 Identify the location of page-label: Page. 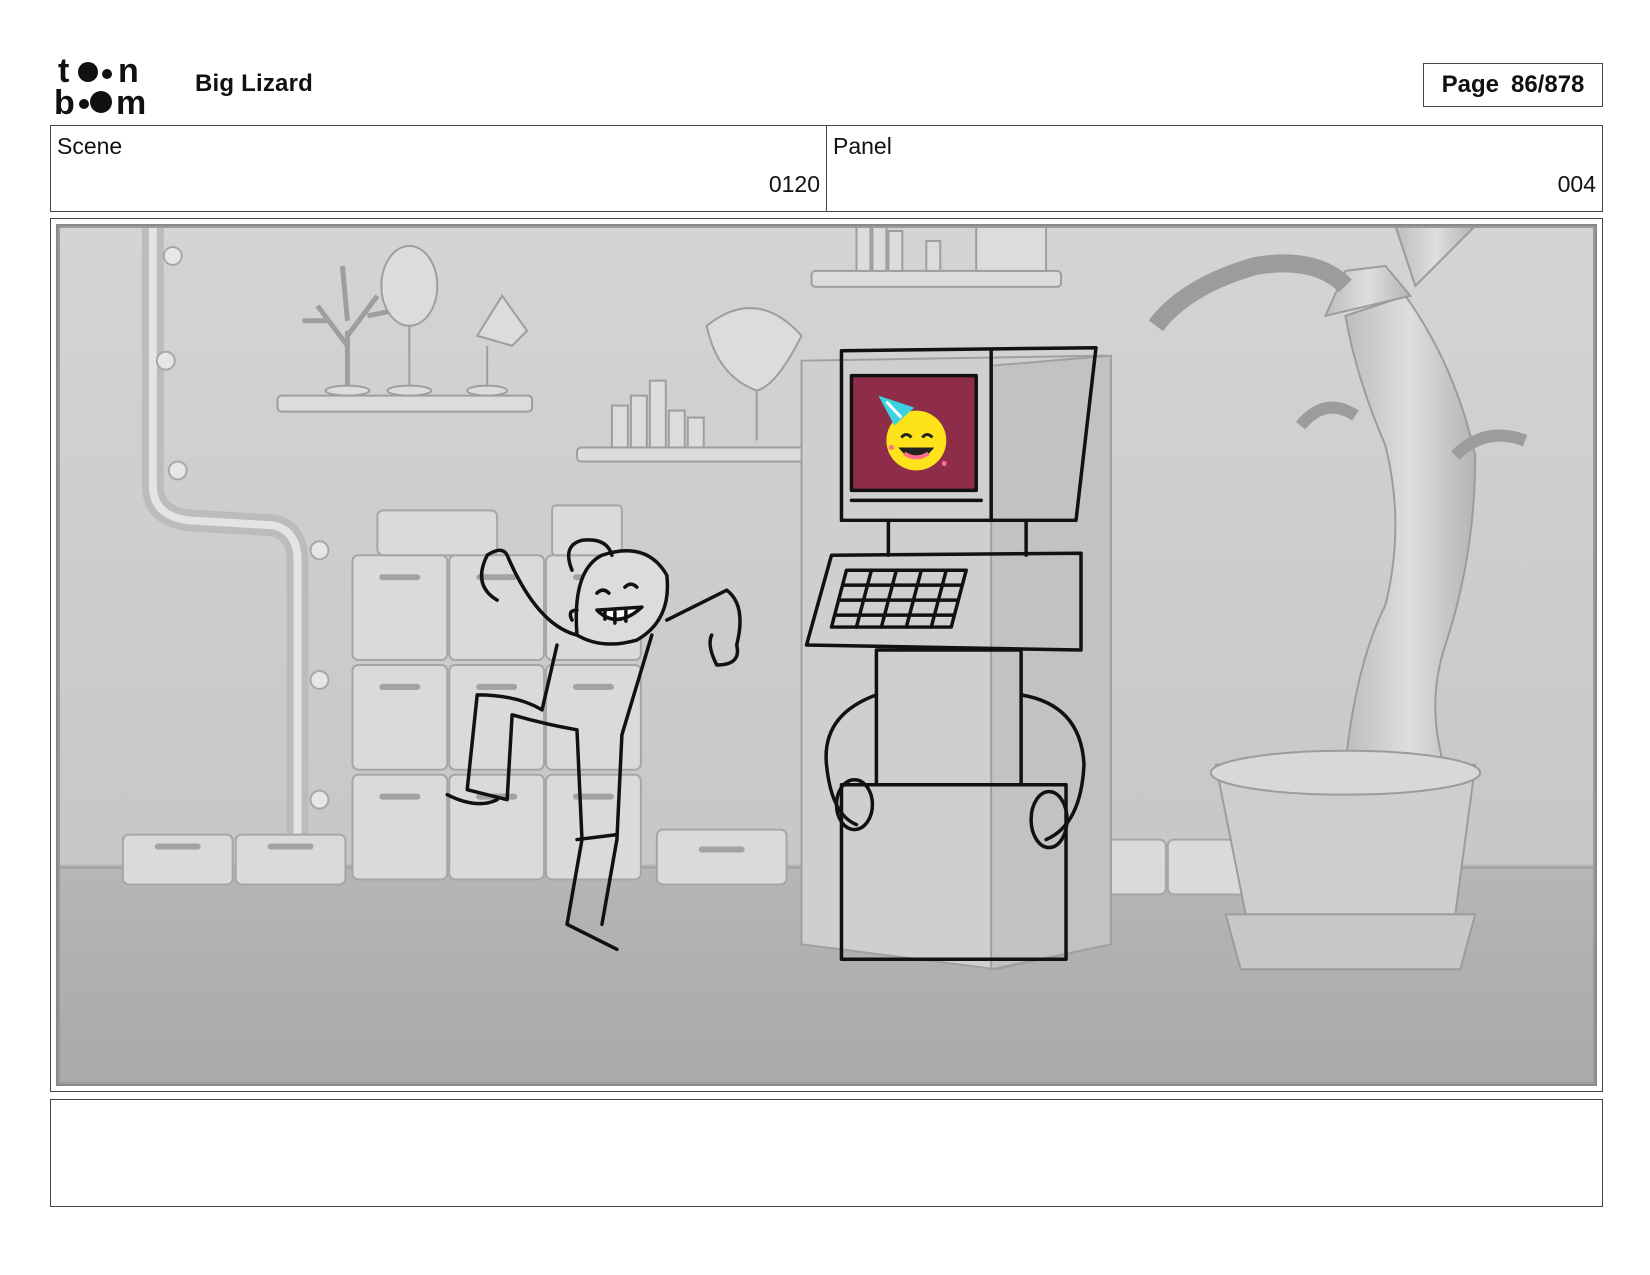
(1470, 84).